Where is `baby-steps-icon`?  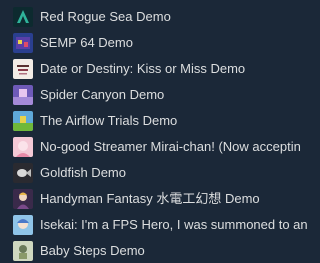
baby-steps-icon is located at coordinates (23, 251).